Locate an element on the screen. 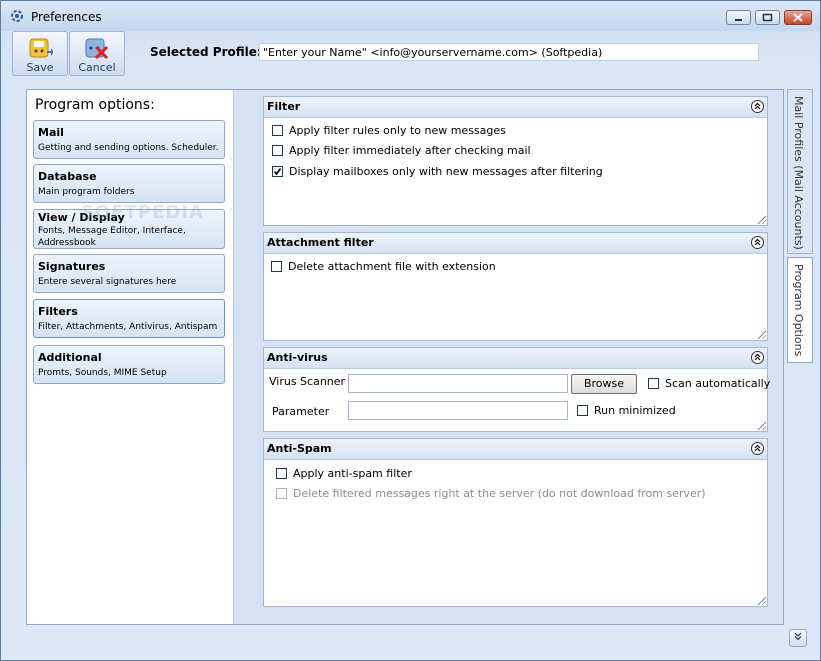 The height and width of the screenshot is (661, 821). checkmark-icon is located at coordinates (277, 172).